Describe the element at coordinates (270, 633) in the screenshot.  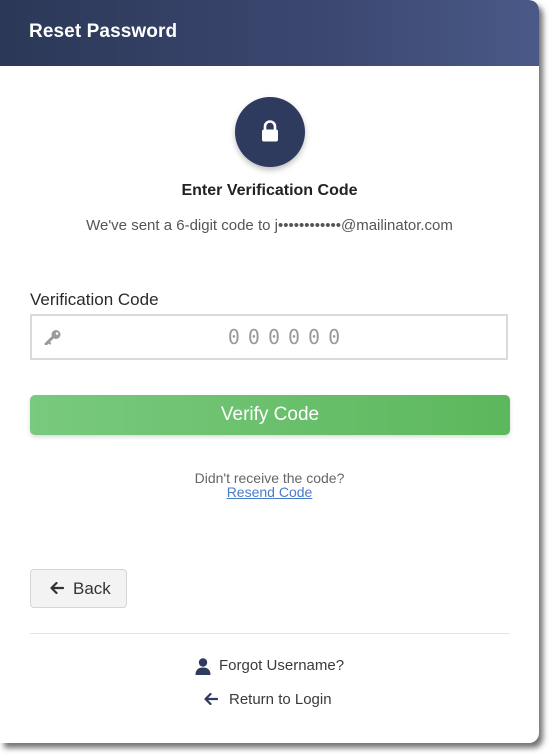
I see `footer-divider` at that location.